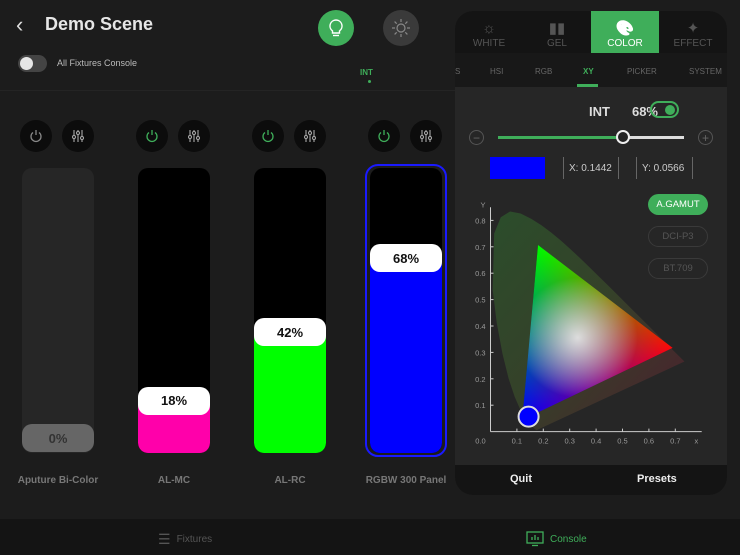 The height and width of the screenshot is (555, 740). I want to click on fixture-fader: 68%, so click(406, 310).